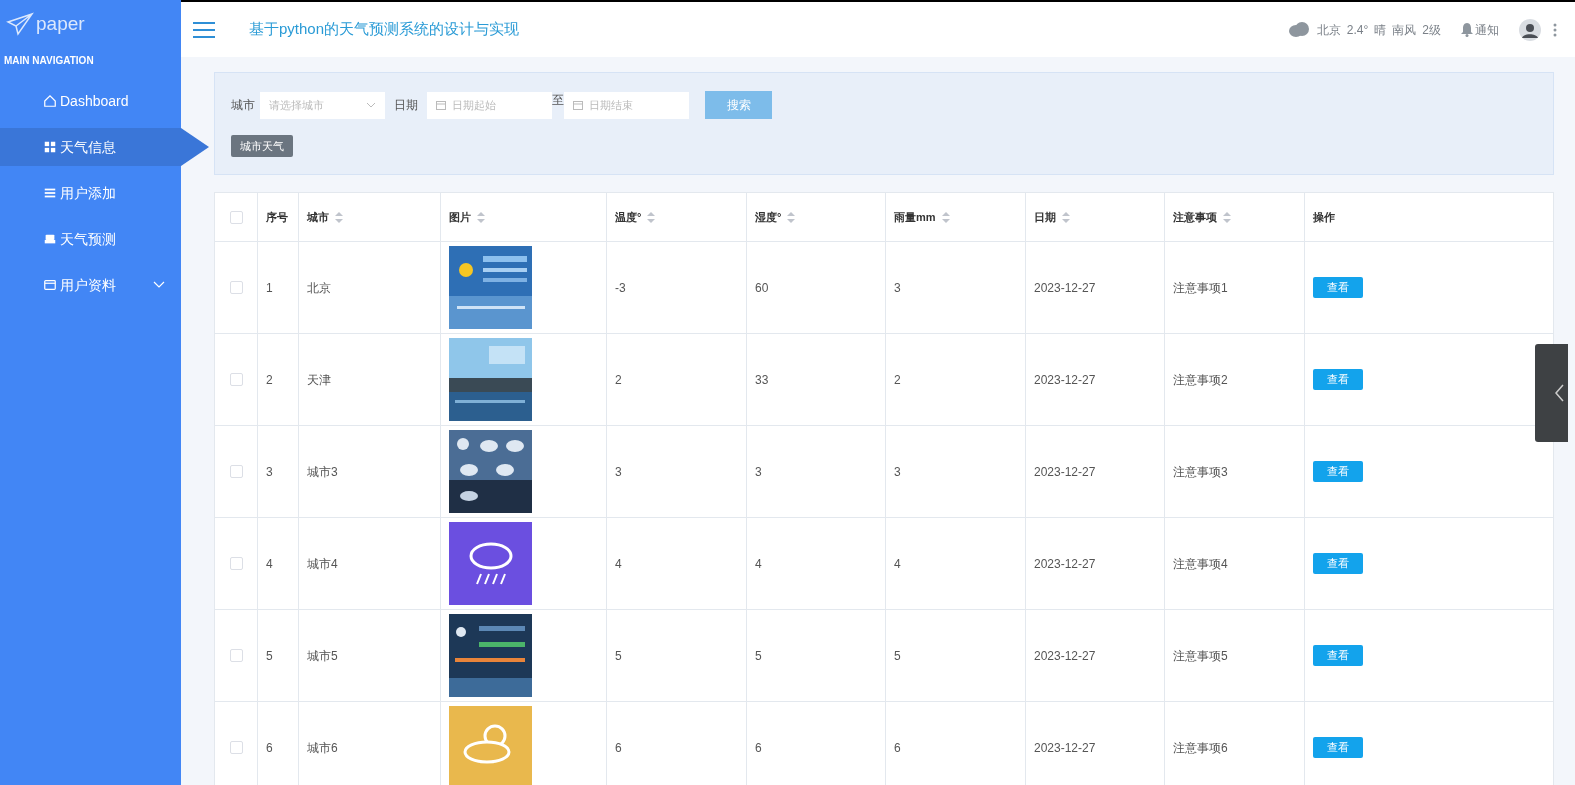 Image resolution: width=1575 pixels, height=785 pixels. I want to click on weather-text: 2.4°, so click(1357, 30).